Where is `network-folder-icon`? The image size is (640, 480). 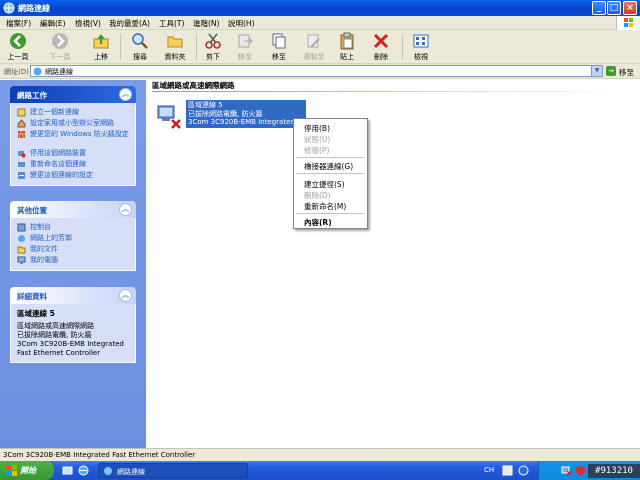 network-folder-icon is located at coordinates (37, 71).